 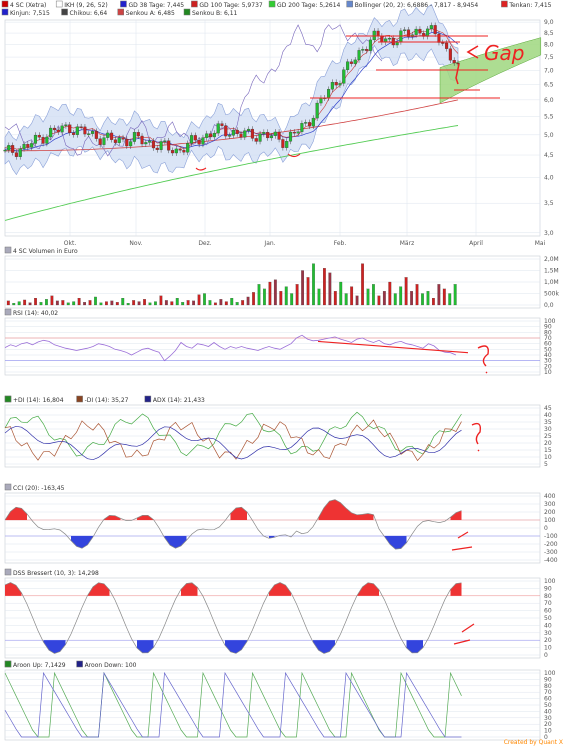 I want to click on y-tick-label: 40, so click(x=548, y=415).